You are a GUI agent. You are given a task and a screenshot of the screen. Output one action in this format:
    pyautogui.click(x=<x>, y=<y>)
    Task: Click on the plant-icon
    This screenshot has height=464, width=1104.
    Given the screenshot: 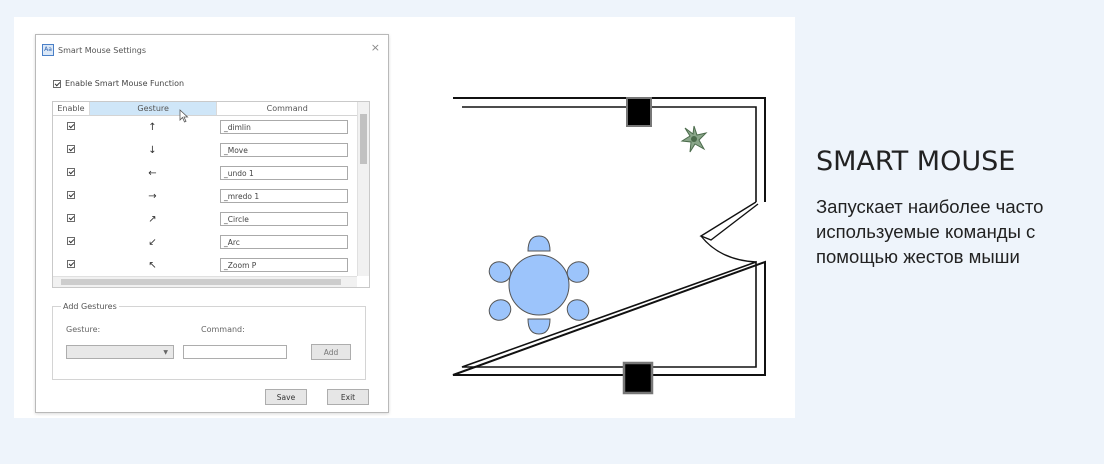 What is the action you would take?
    pyautogui.click(x=694, y=139)
    